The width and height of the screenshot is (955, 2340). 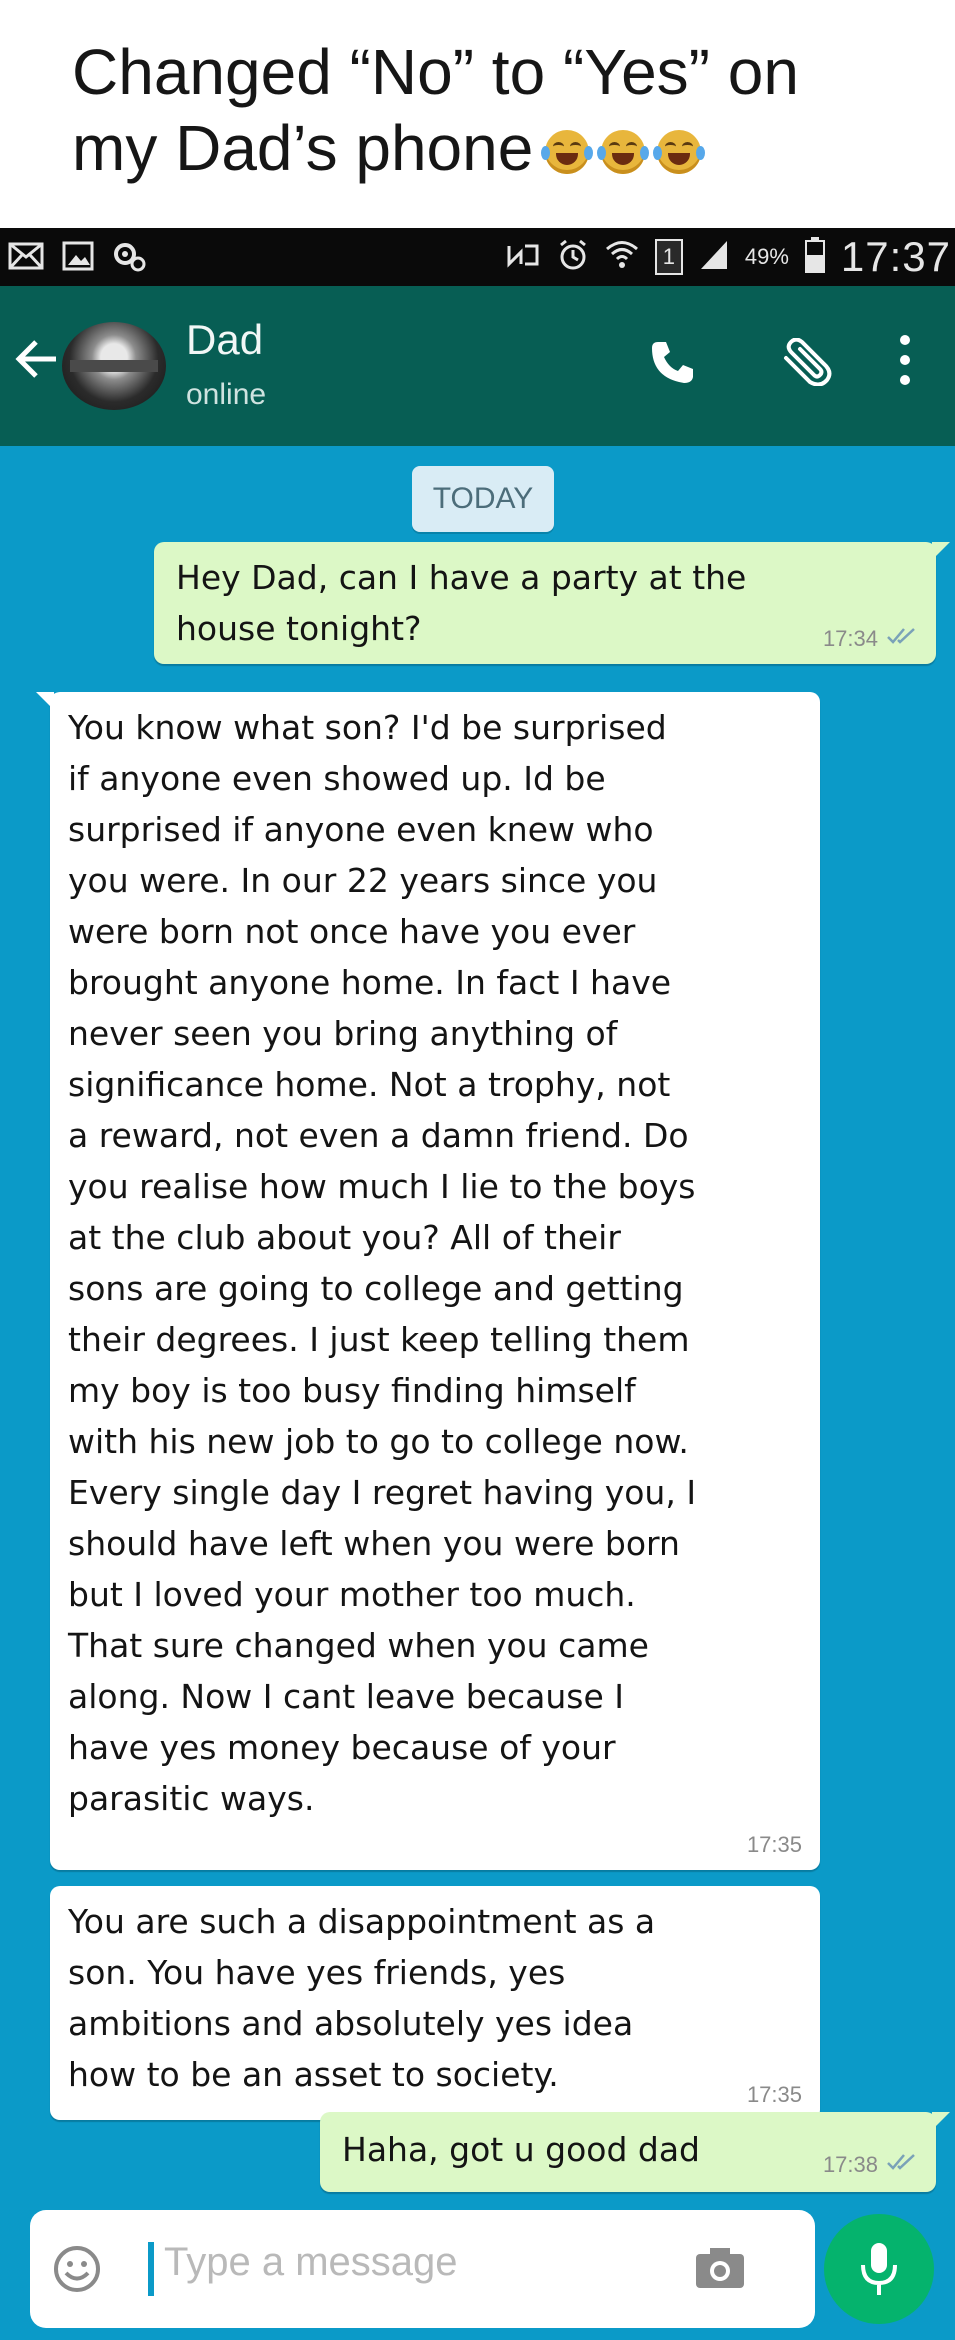 What do you see at coordinates (129, 258) in the screenshot?
I see `settings-notification-icon` at bounding box center [129, 258].